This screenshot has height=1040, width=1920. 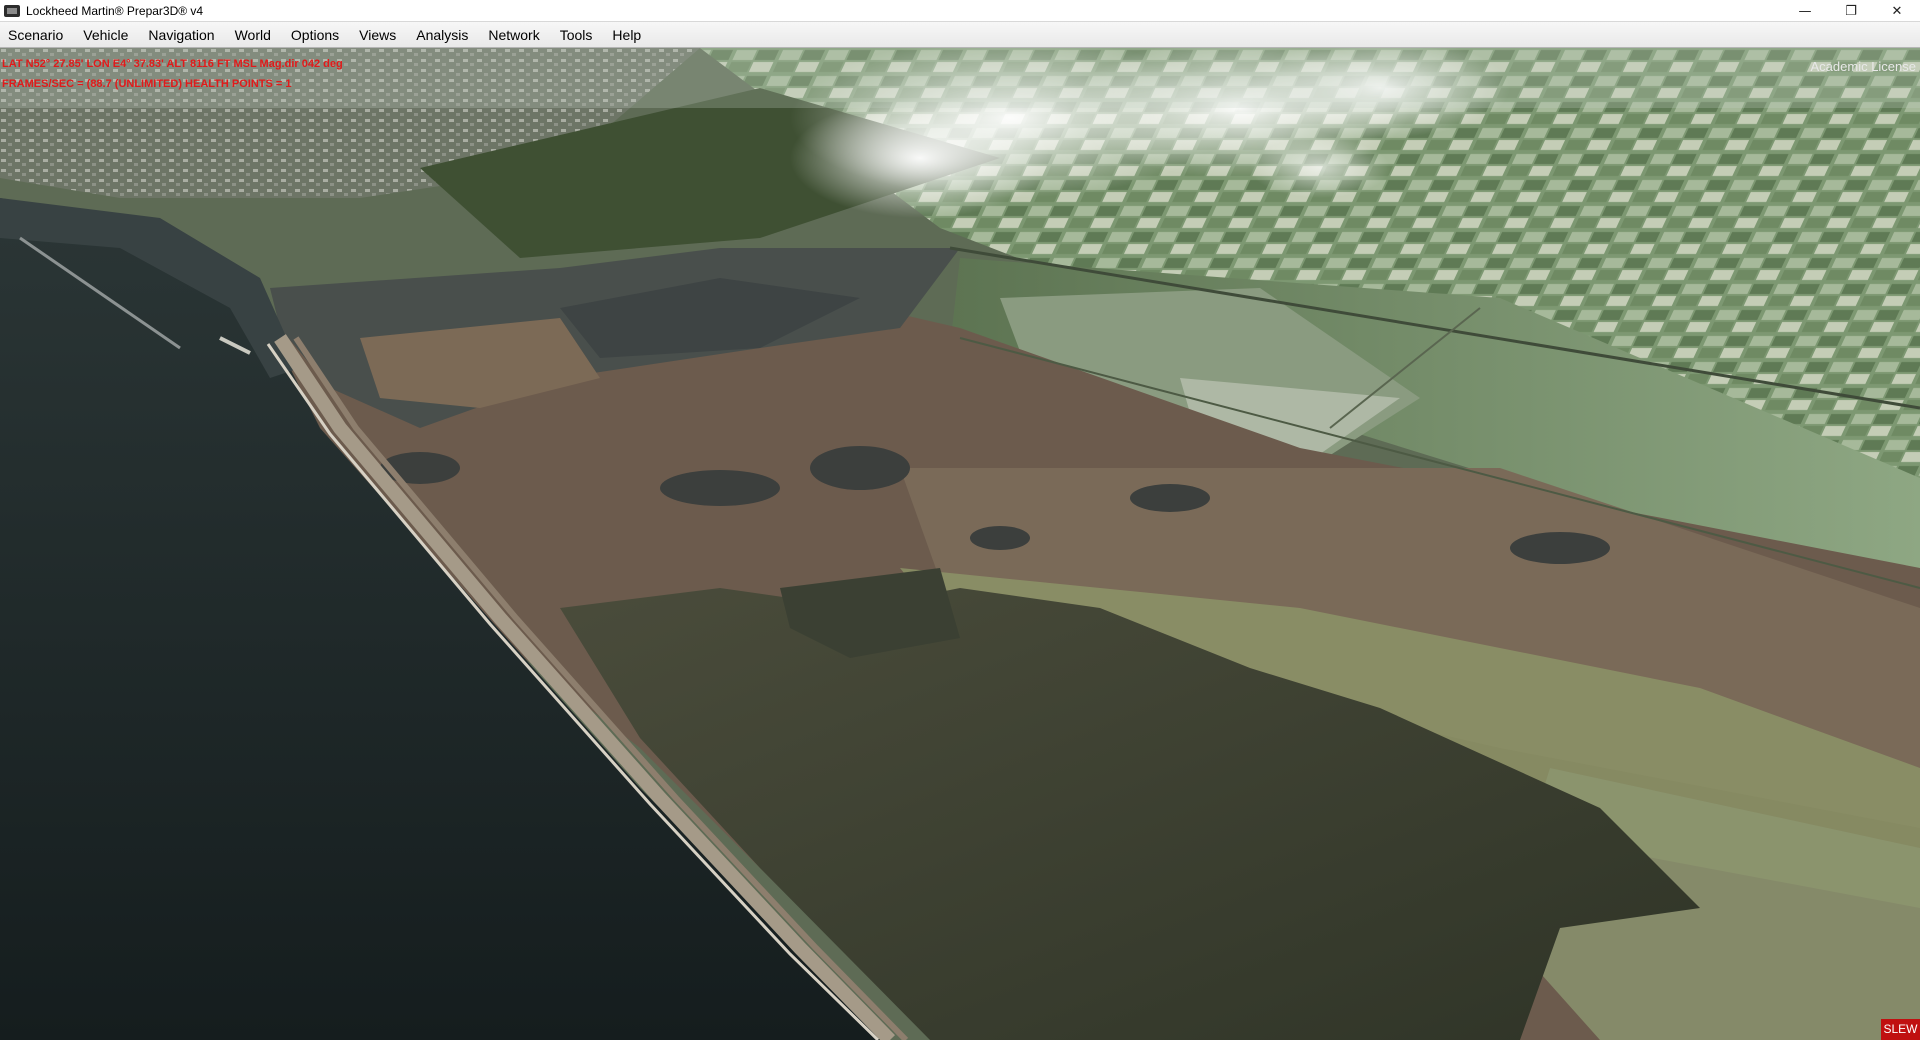 I want to click on title-bar: Lockheed Martin® Prepar3D® v4 — ❐ ✕, so click(x=960, y=11).